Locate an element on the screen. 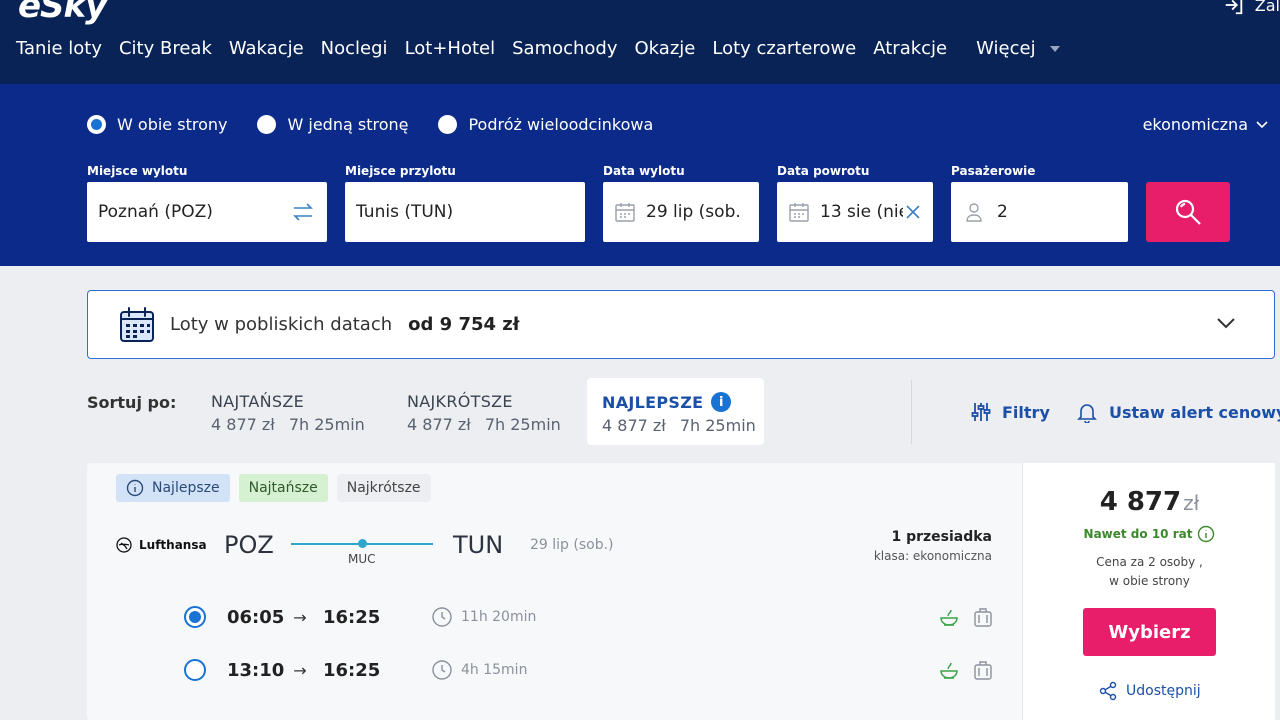 The width and height of the screenshot is (1280, 720). price-note-line: w obie strony is located at coordinates (1149, 581).